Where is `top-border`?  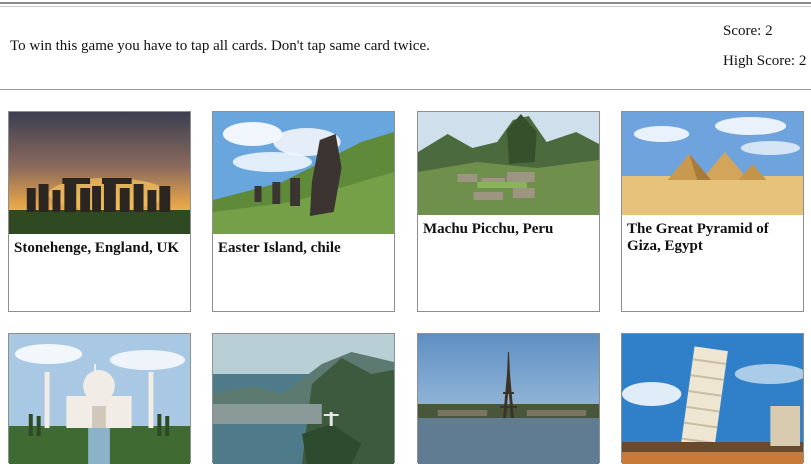
top-border is located at coordinates (405, 3).